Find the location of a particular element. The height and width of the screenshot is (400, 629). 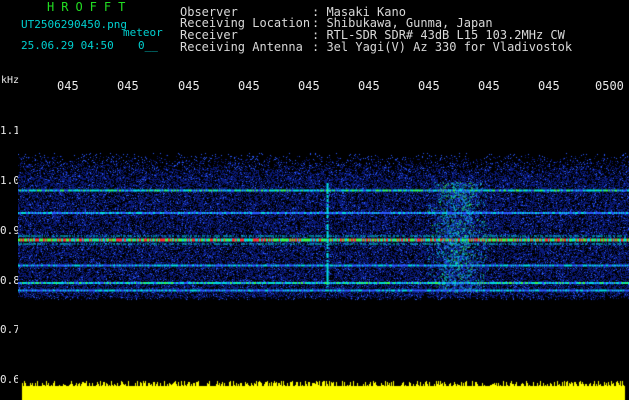

file-name: UT2506290450.png is located at coordinates (74, 24).